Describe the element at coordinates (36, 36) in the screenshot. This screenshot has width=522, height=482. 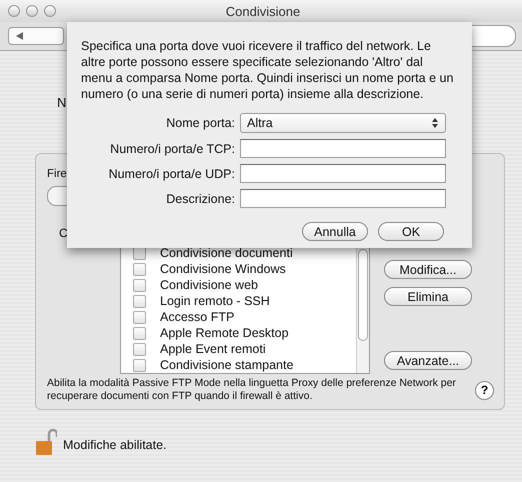
I see `back-forward-control` at that location.